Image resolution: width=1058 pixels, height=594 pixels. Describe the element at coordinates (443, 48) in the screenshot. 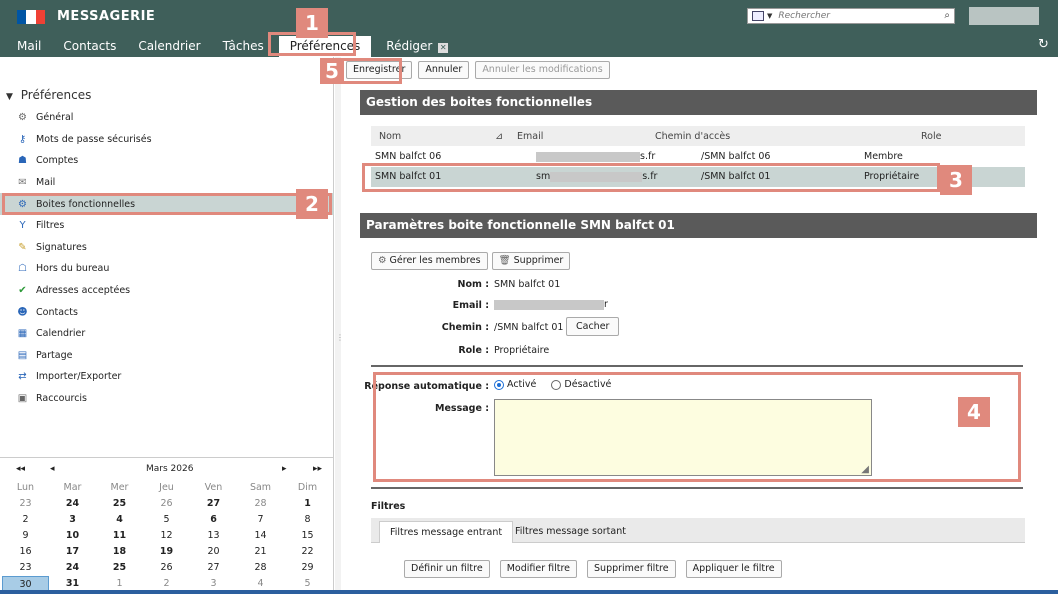

I see `close-icon: ✕` at that location.